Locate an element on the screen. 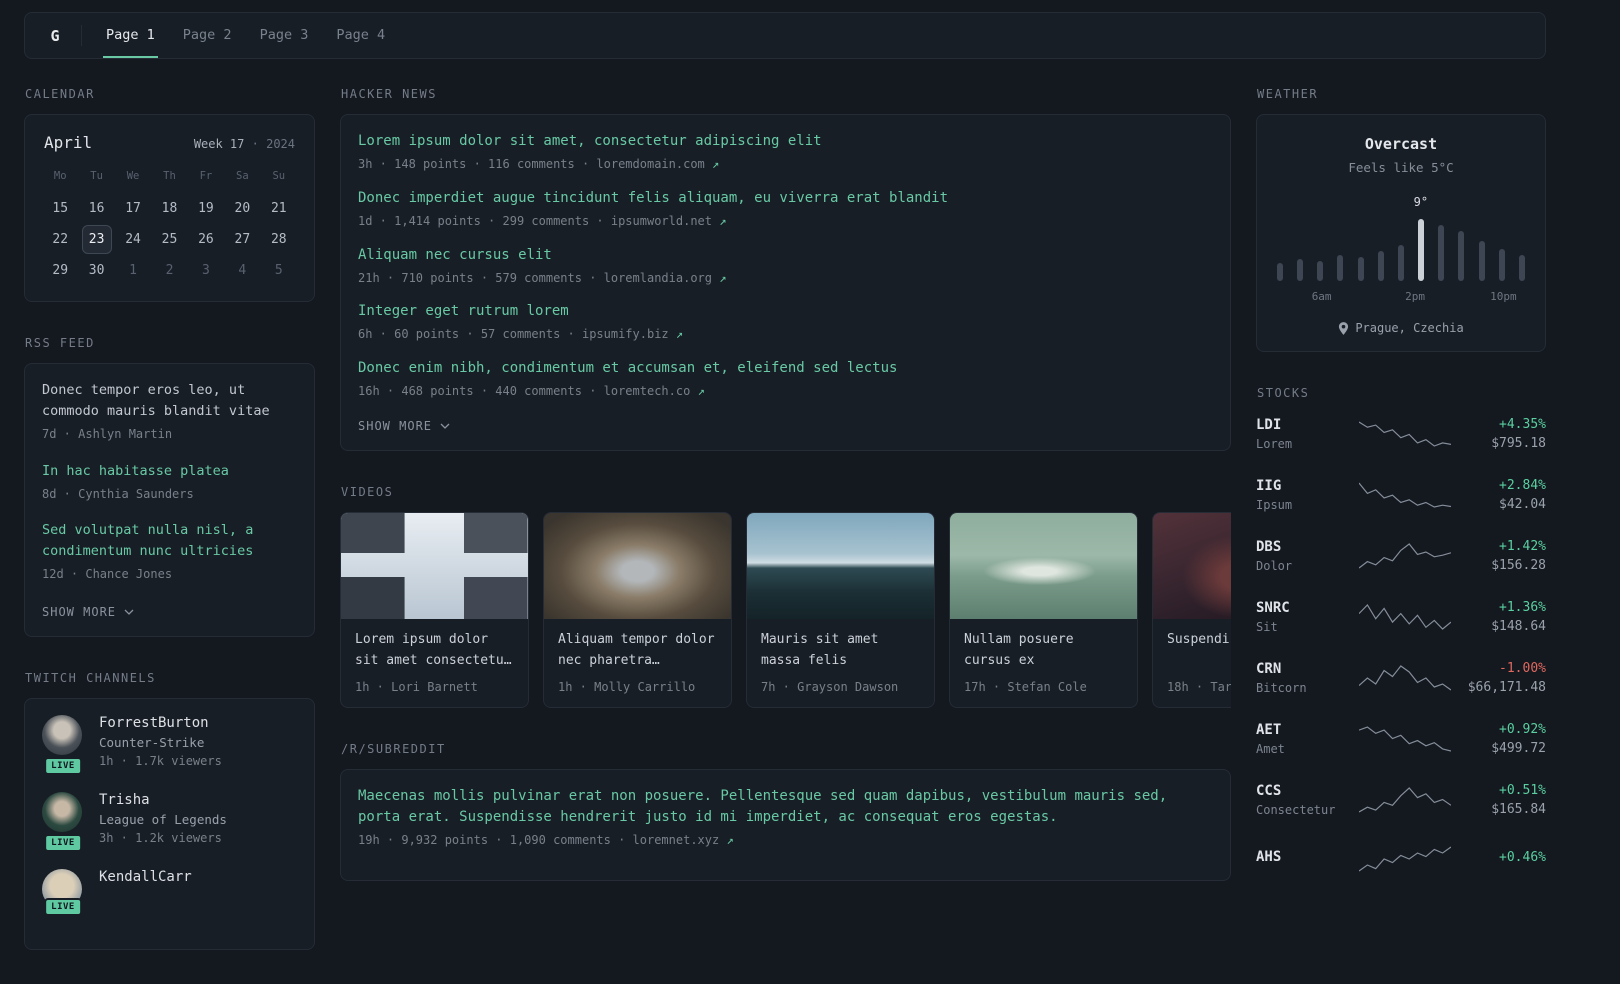 This screenshot has width=1620, height=984. stock-name: Sit is located at coordinates (1267, 627).